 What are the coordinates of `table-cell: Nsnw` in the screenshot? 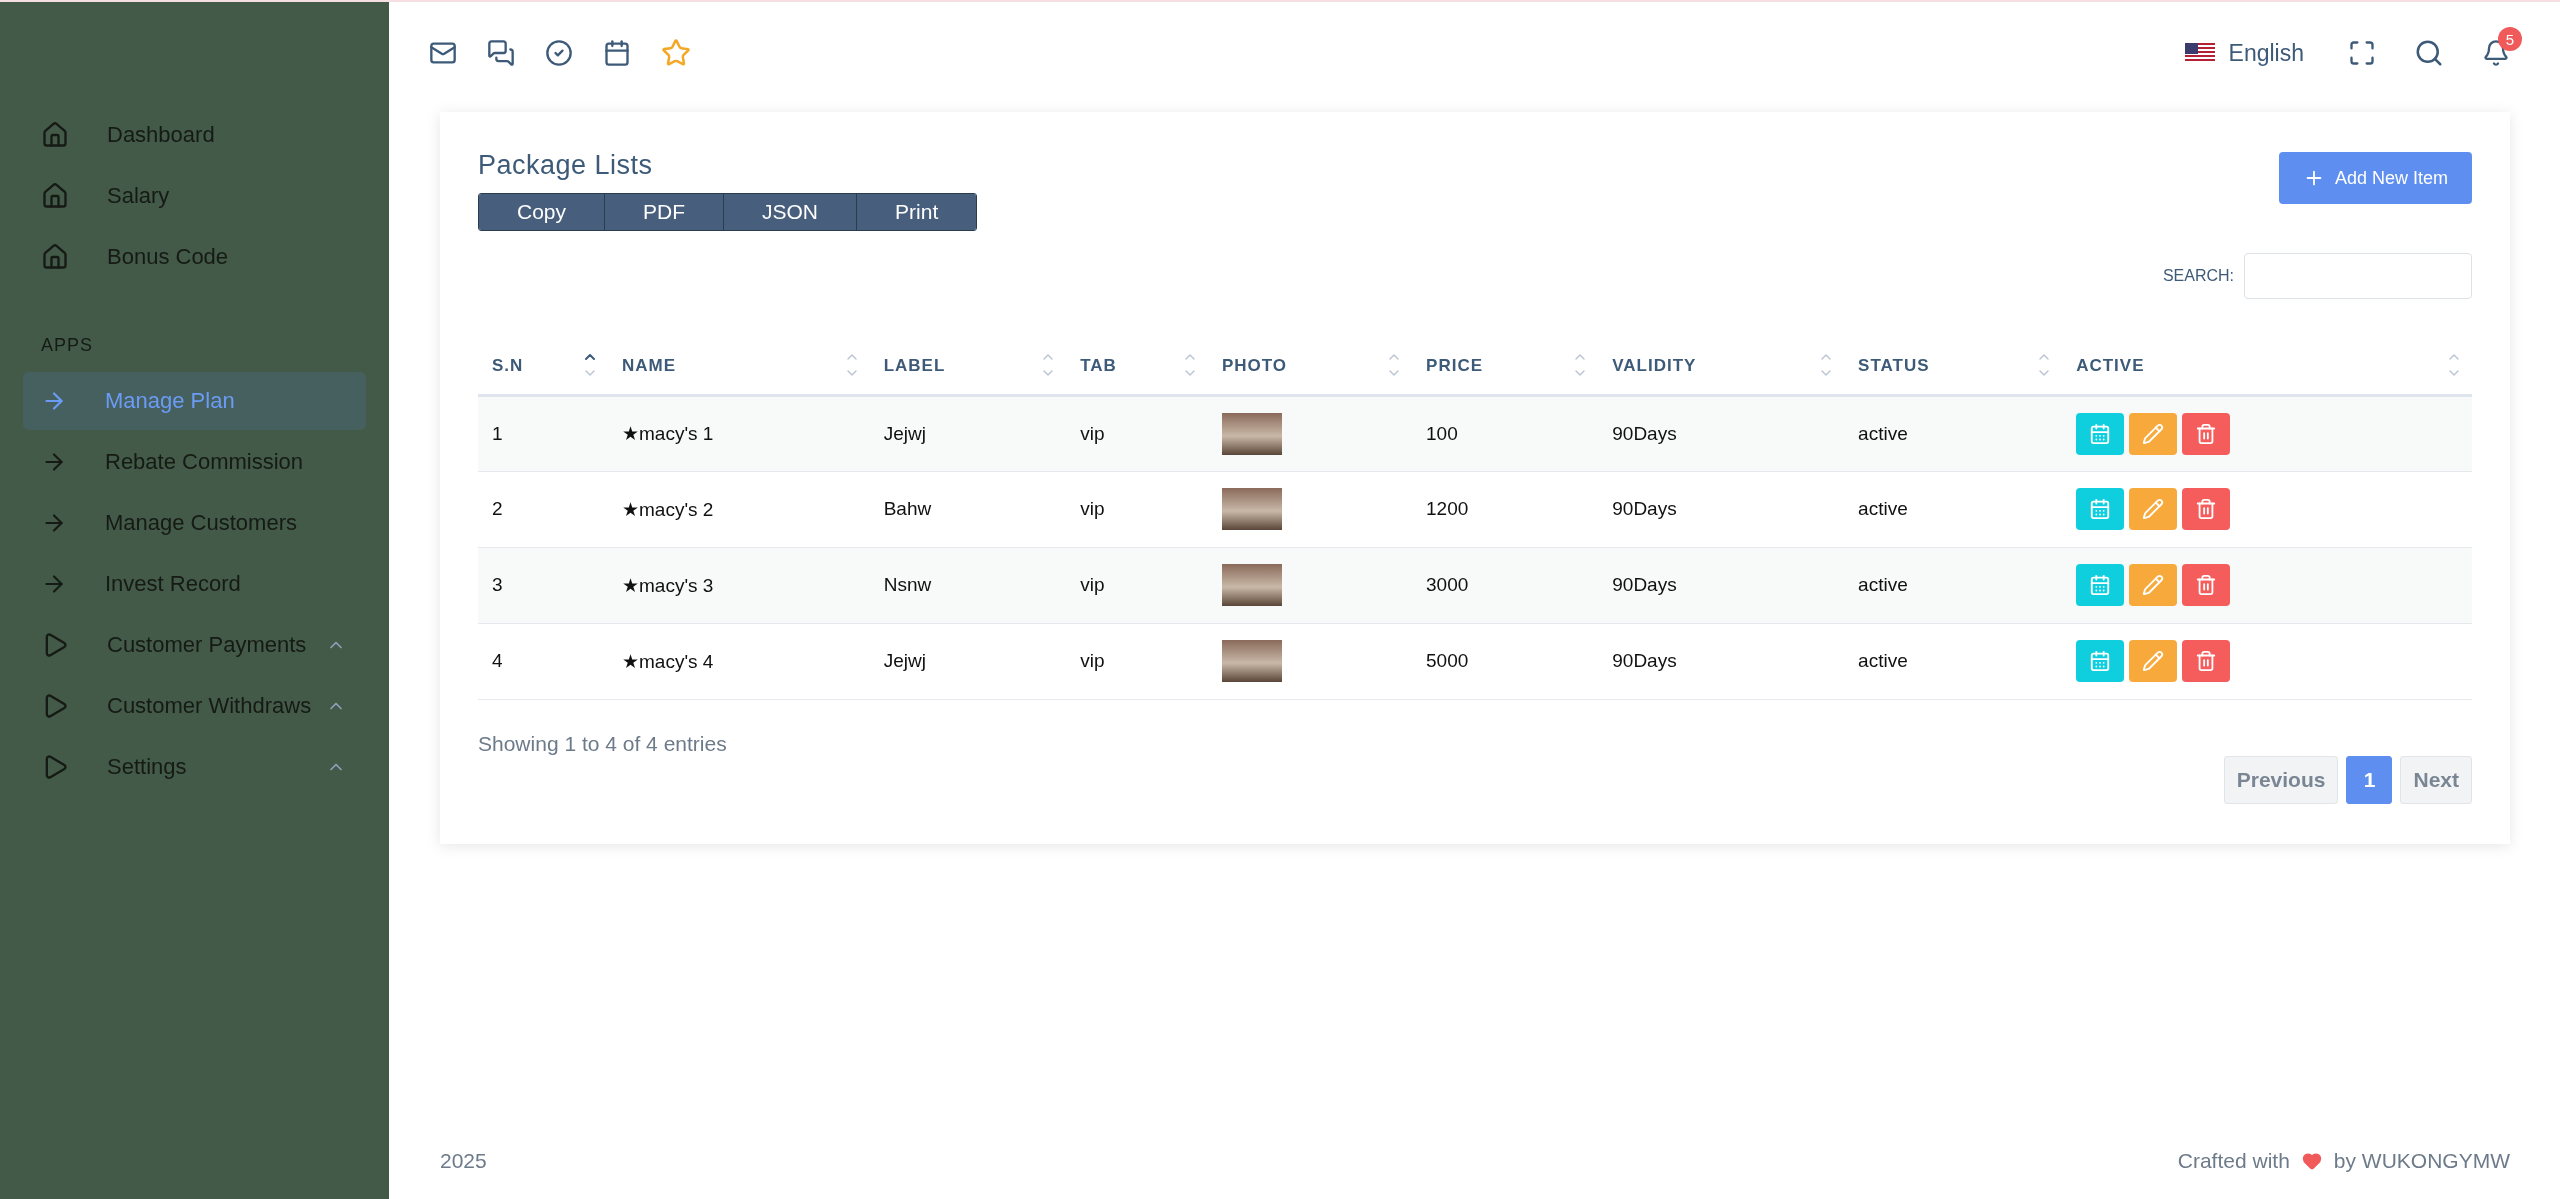 It's located at (968, 585).